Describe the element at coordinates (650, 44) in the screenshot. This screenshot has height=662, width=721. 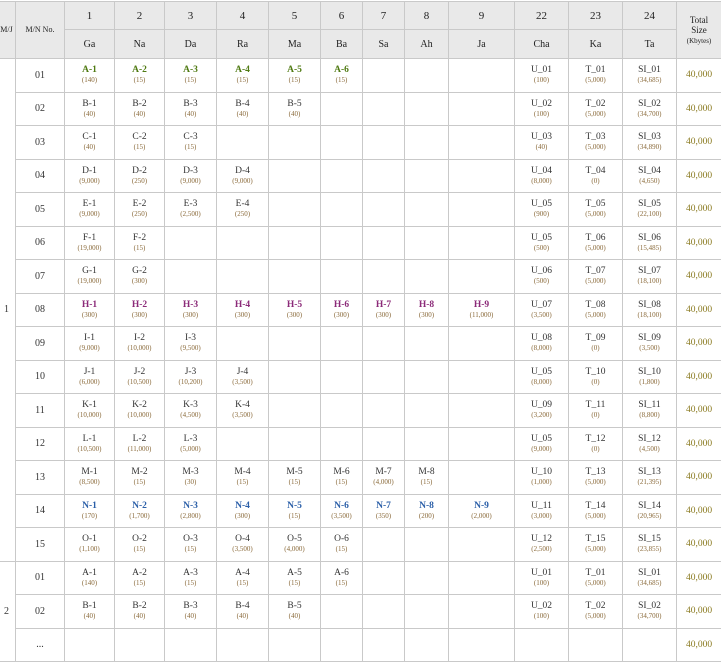
I see `header-col-name: Ta` at that location.